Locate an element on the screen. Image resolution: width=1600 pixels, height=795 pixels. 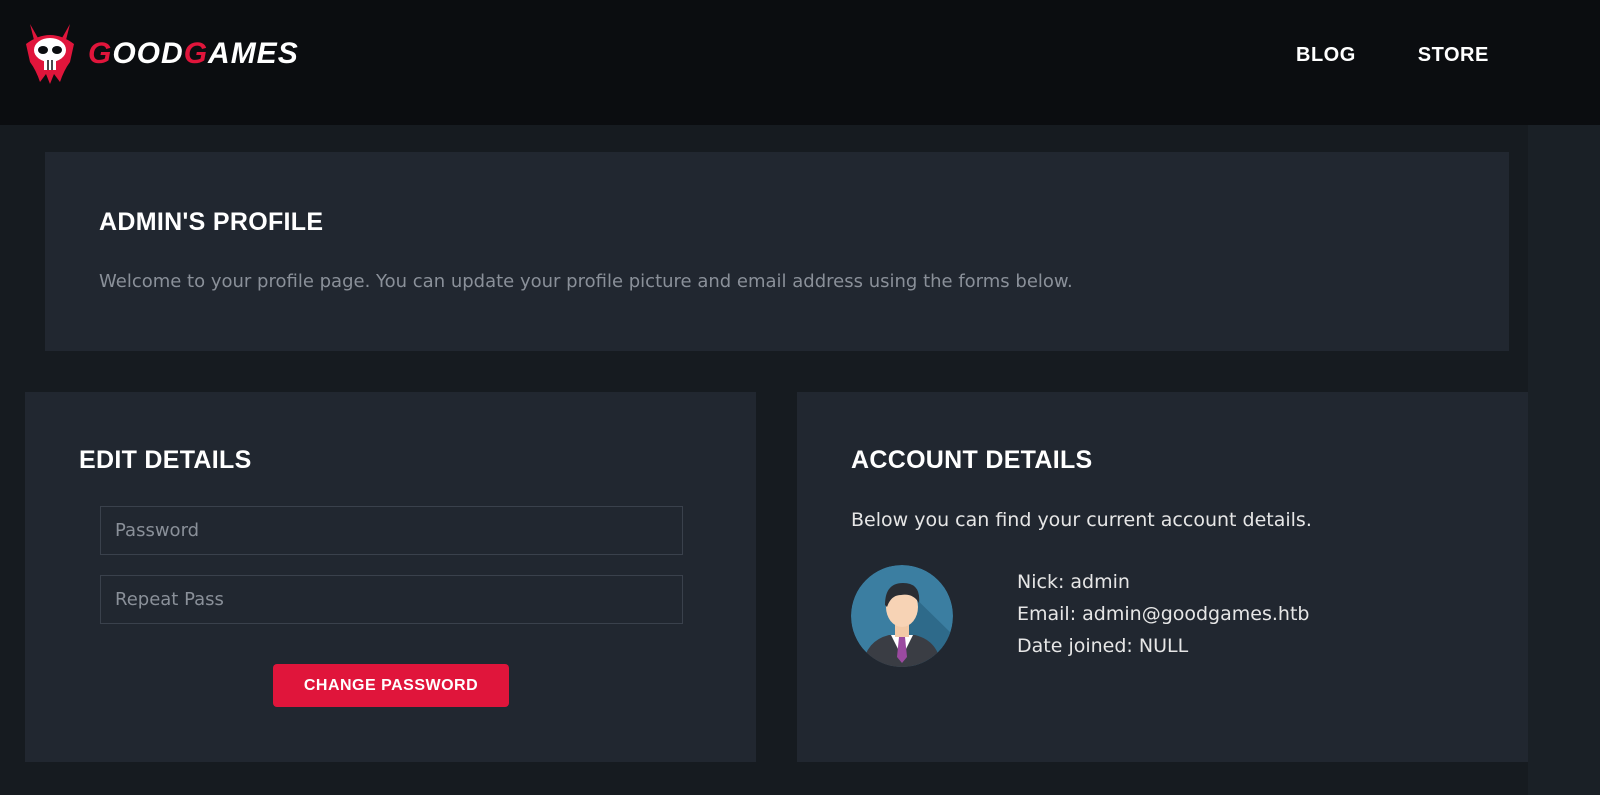
nav-store-link: STORE is located at coordinates (1453, 55).